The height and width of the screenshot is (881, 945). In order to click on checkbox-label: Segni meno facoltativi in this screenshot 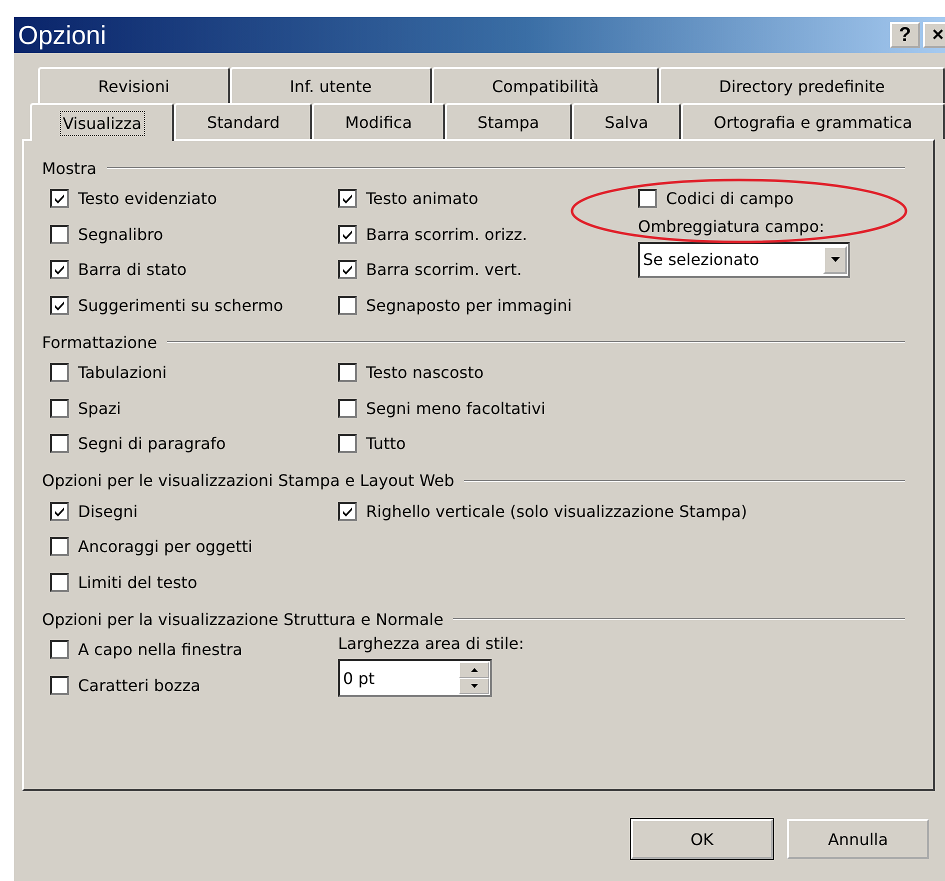, I will do `click(456, 408)`.